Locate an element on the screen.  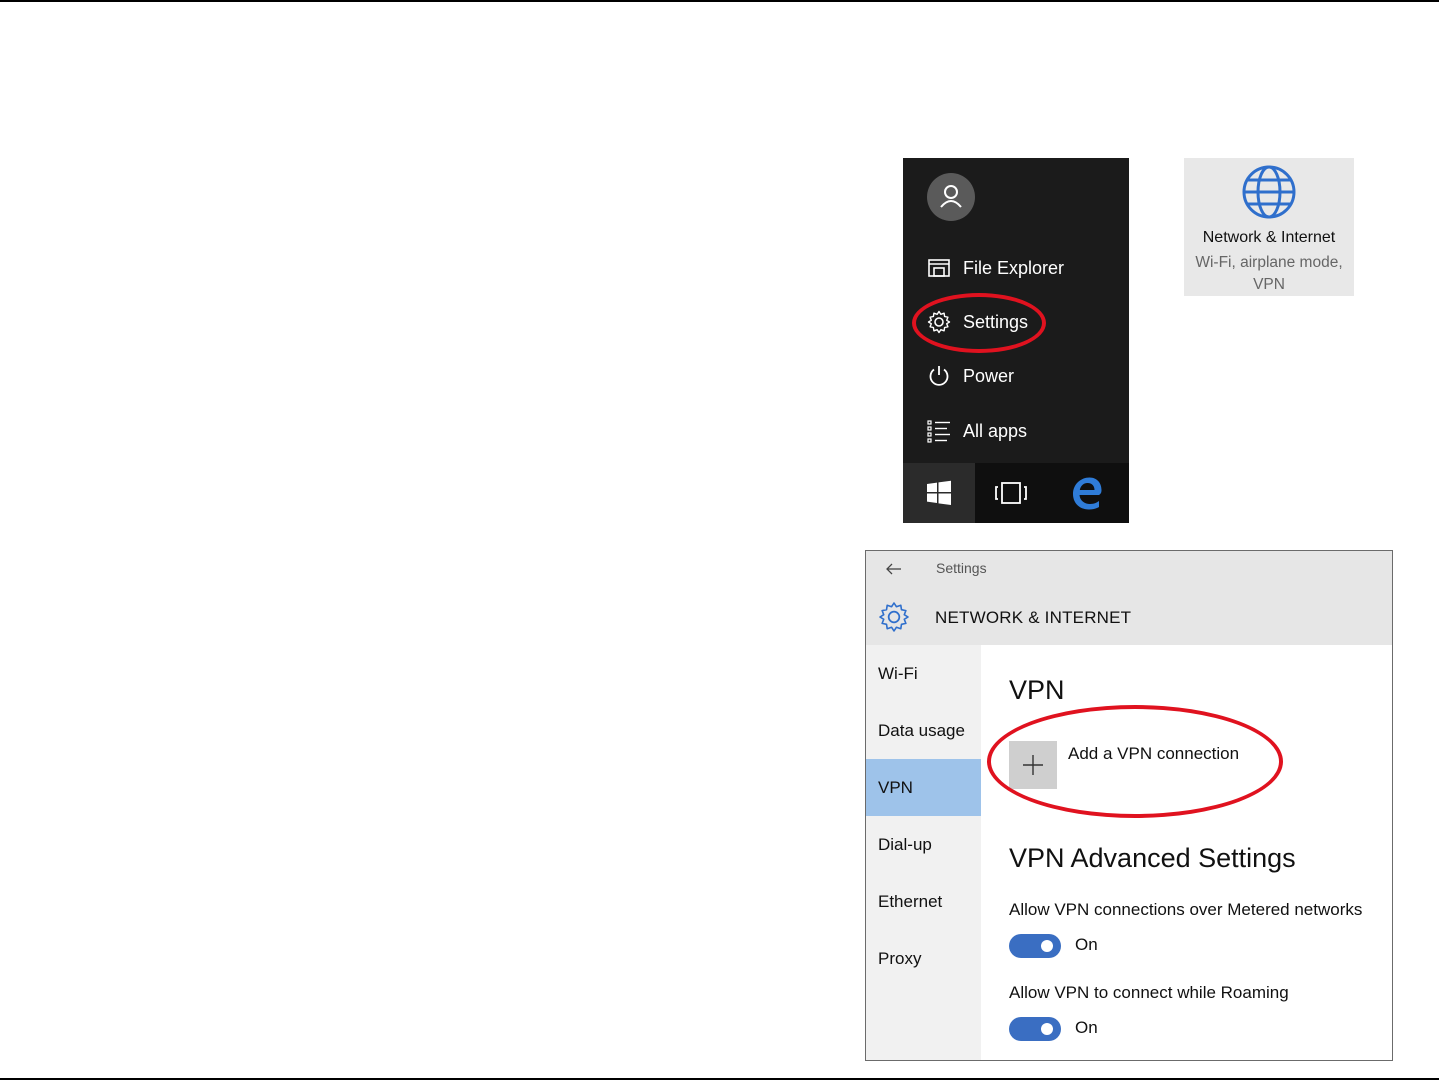
power-icon is located at coordinates (939, 376).